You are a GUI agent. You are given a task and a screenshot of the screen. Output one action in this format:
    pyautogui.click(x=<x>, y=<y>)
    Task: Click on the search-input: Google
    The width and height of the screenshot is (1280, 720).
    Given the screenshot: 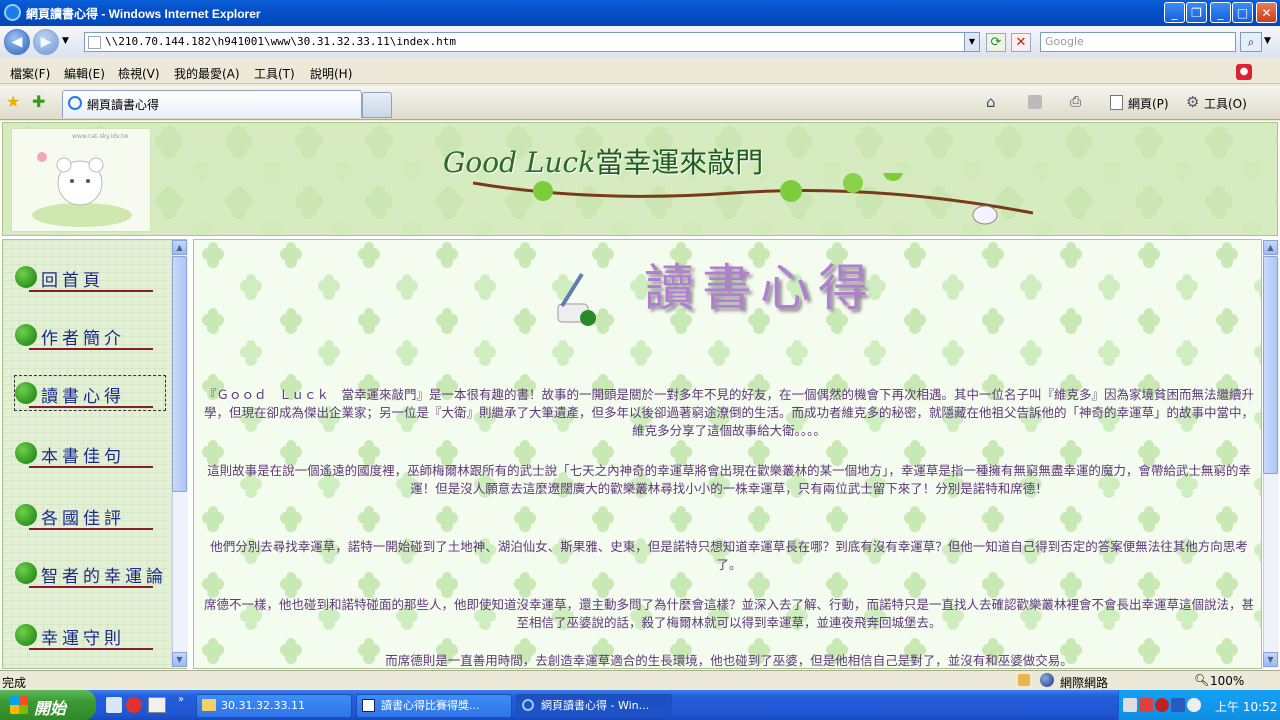 What is the action you would take?
    pyautogui.click(x=1138, y=42)
    